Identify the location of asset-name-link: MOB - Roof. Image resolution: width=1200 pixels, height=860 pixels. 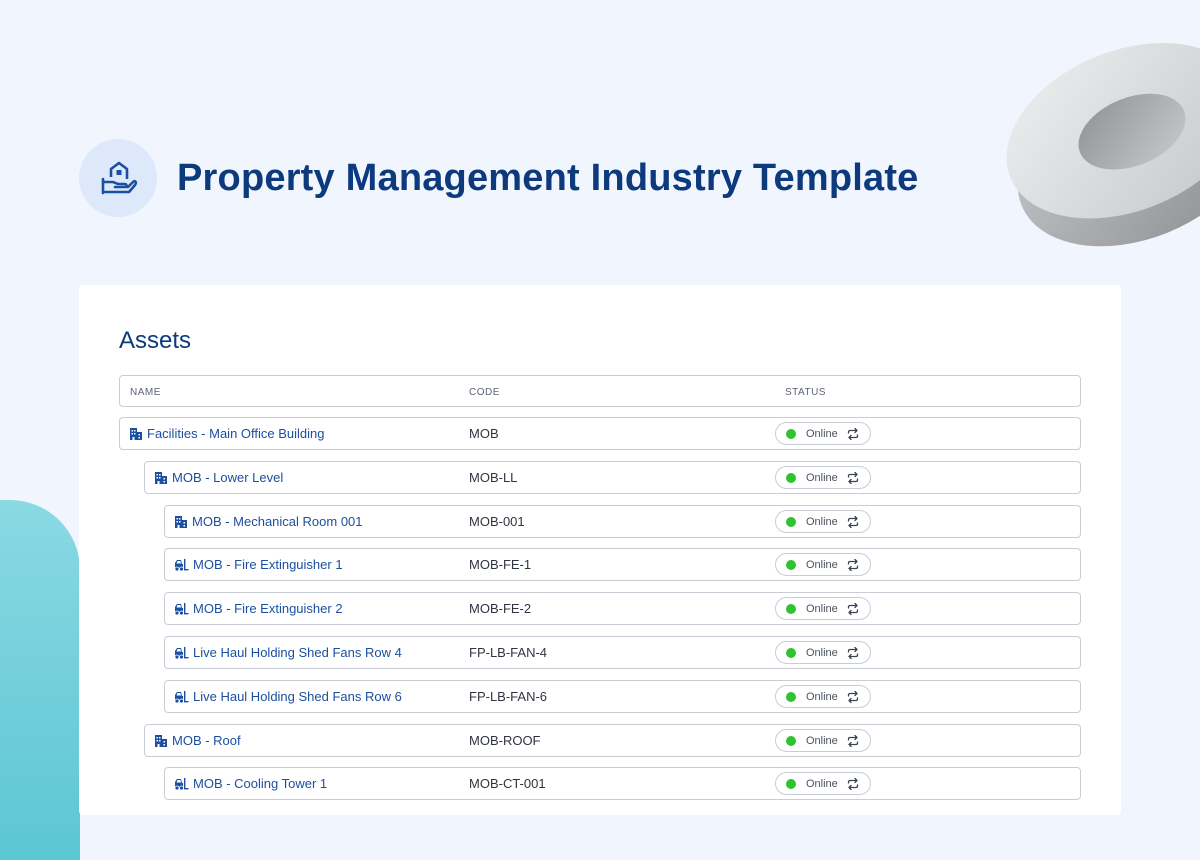
(197, 740).